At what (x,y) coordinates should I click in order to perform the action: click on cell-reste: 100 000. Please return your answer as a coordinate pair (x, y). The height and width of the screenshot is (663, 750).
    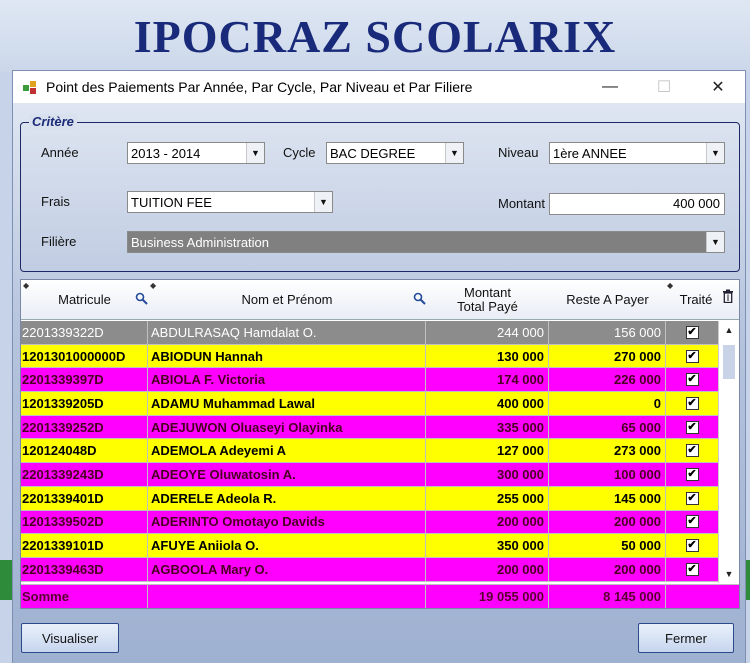
    Looking at the image, I should click on (607, 474).